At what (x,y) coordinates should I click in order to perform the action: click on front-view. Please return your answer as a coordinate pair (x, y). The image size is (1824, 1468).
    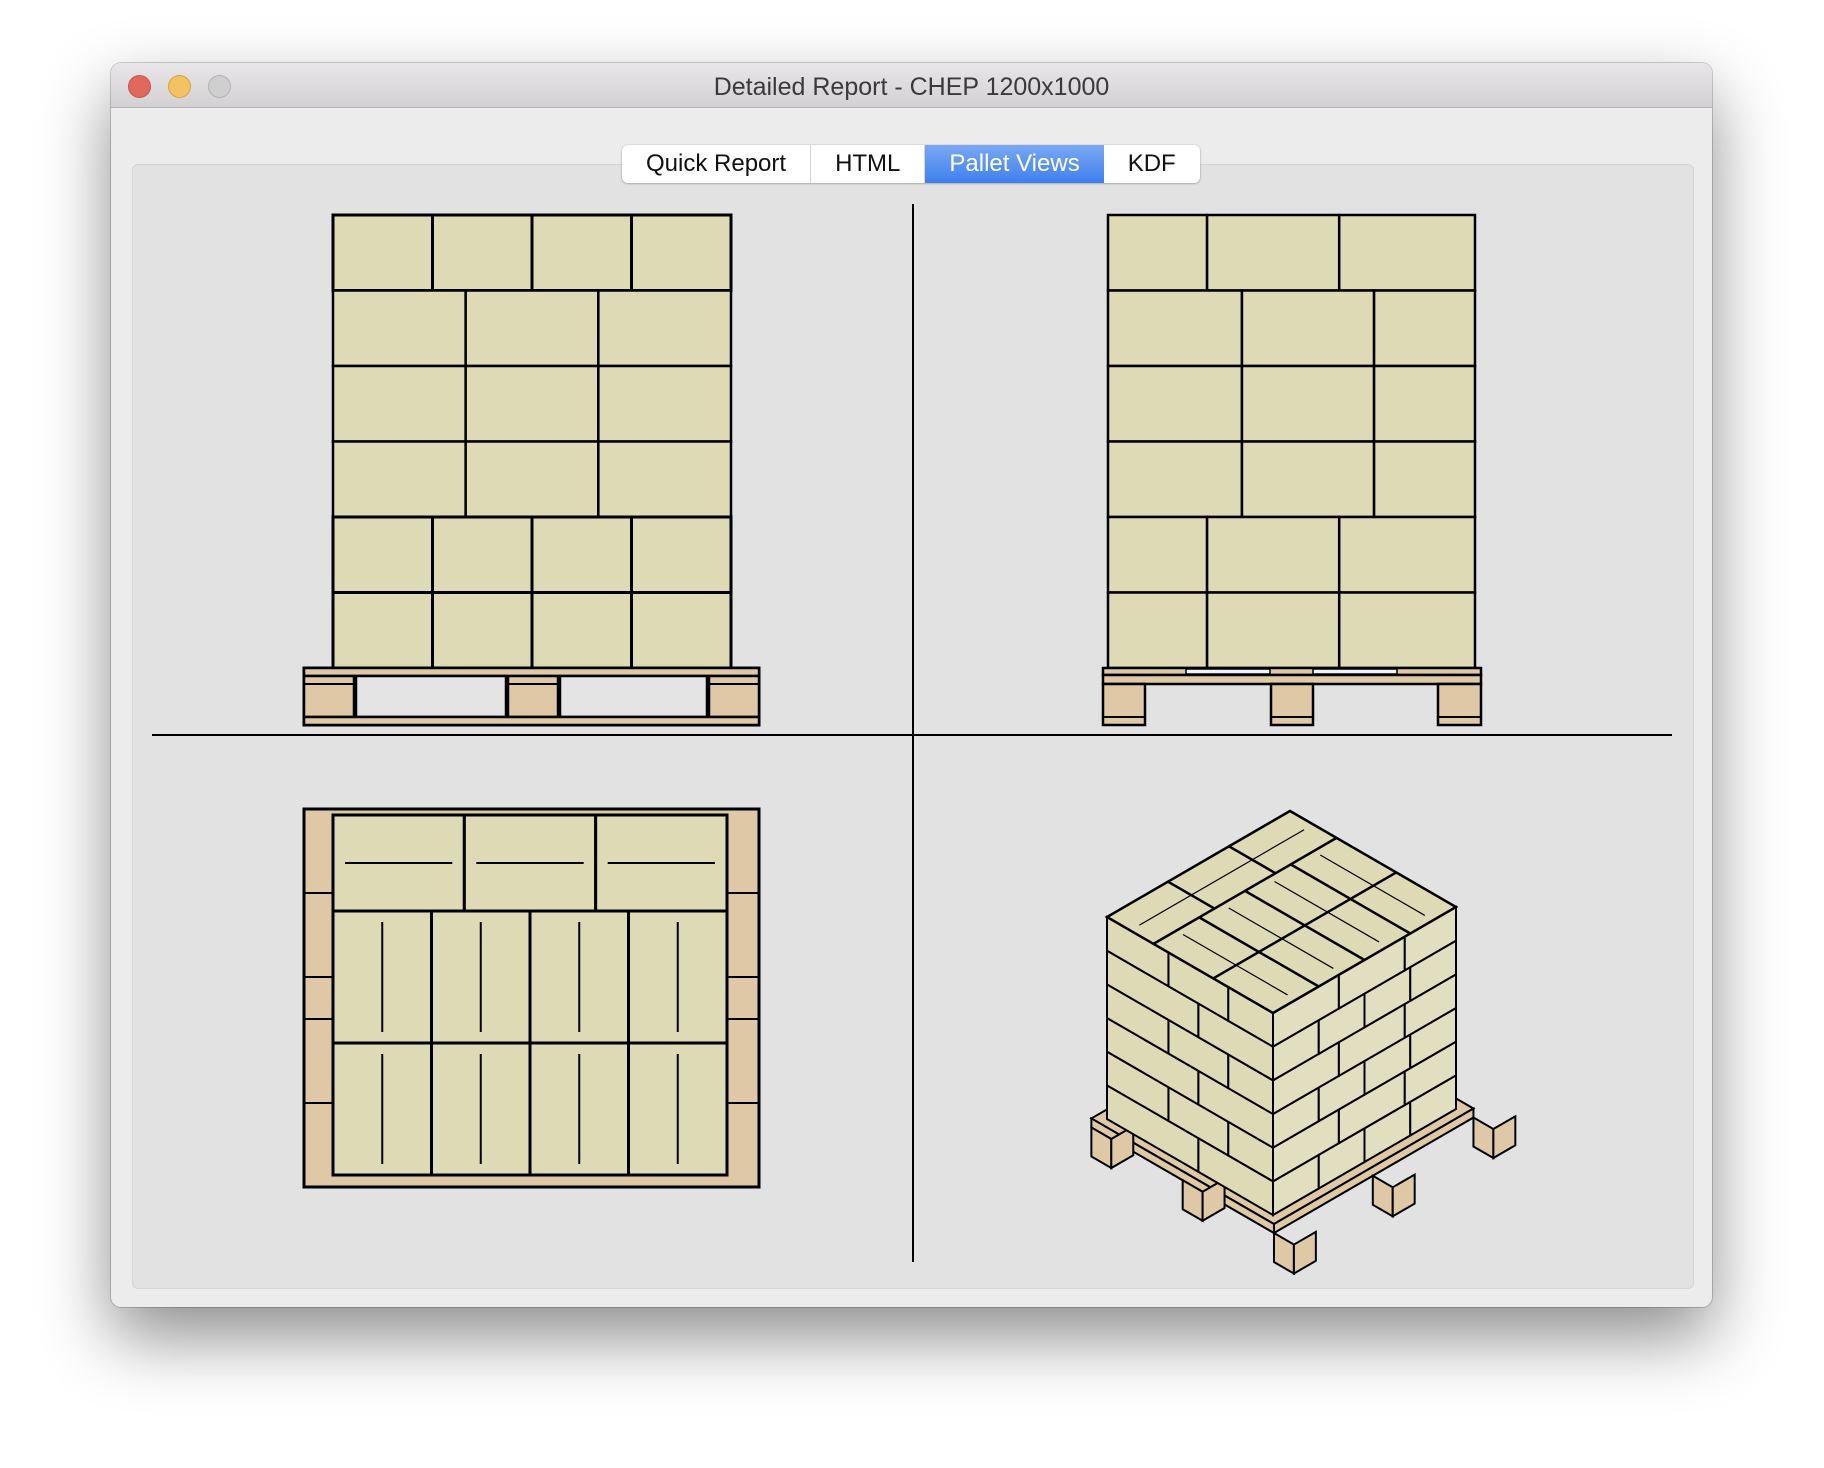
    Looking at the image, I should click on (531, 470).